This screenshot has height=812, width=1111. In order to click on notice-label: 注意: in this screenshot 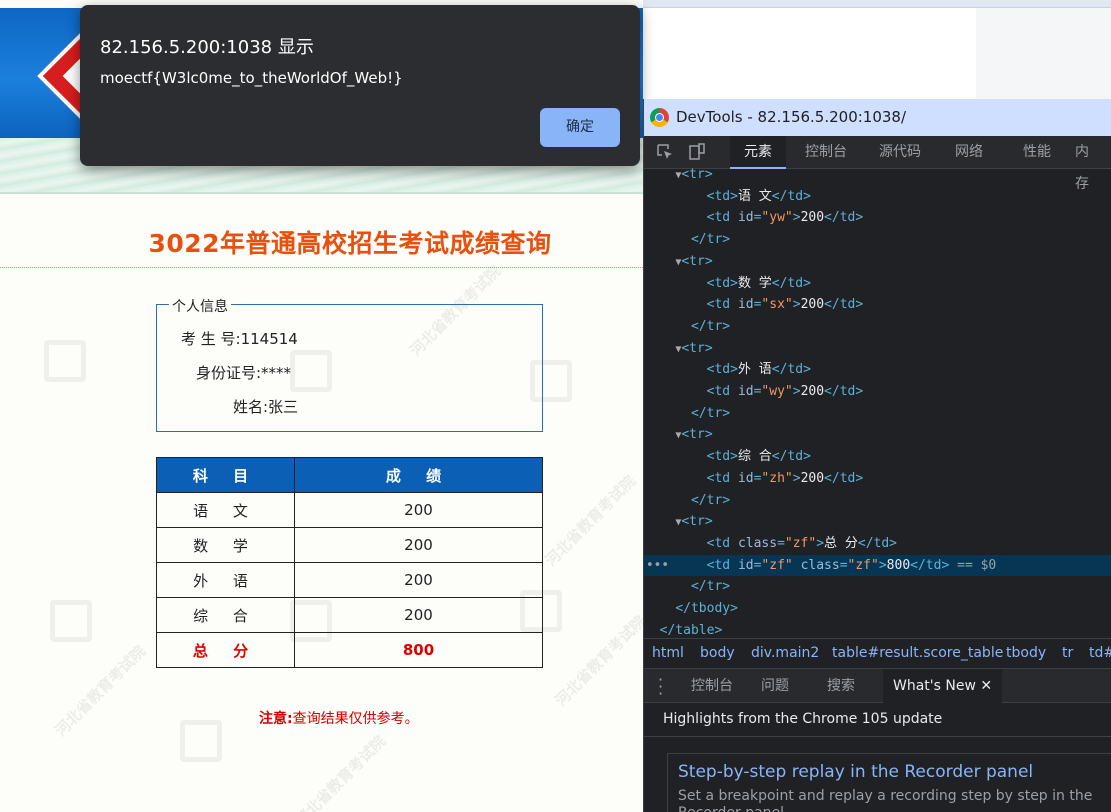, I will do `click(276, 719)`.